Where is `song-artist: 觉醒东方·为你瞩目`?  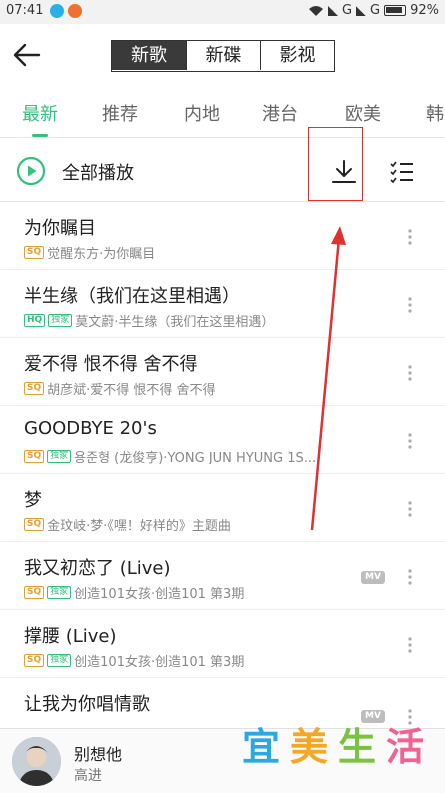 song-artist: 觉醒东方·为你瞩目 is located at coordinates (101, 253).